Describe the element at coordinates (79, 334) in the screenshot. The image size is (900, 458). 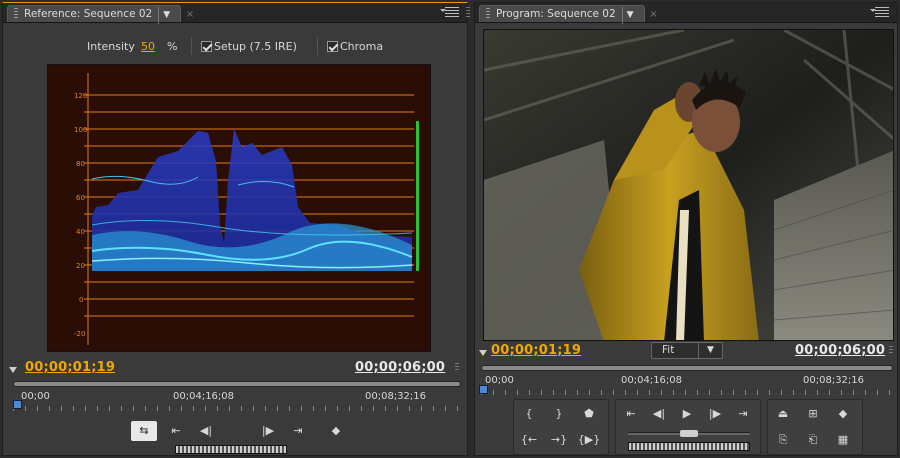
I see `ire-label: -20` at that location.